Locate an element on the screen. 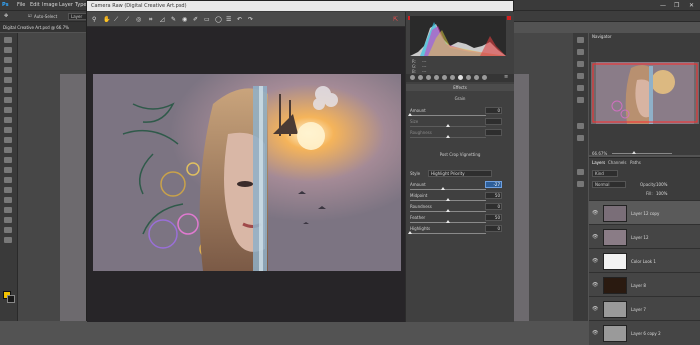  layer-filter-select: Kind is located at coordinates (605, 173).